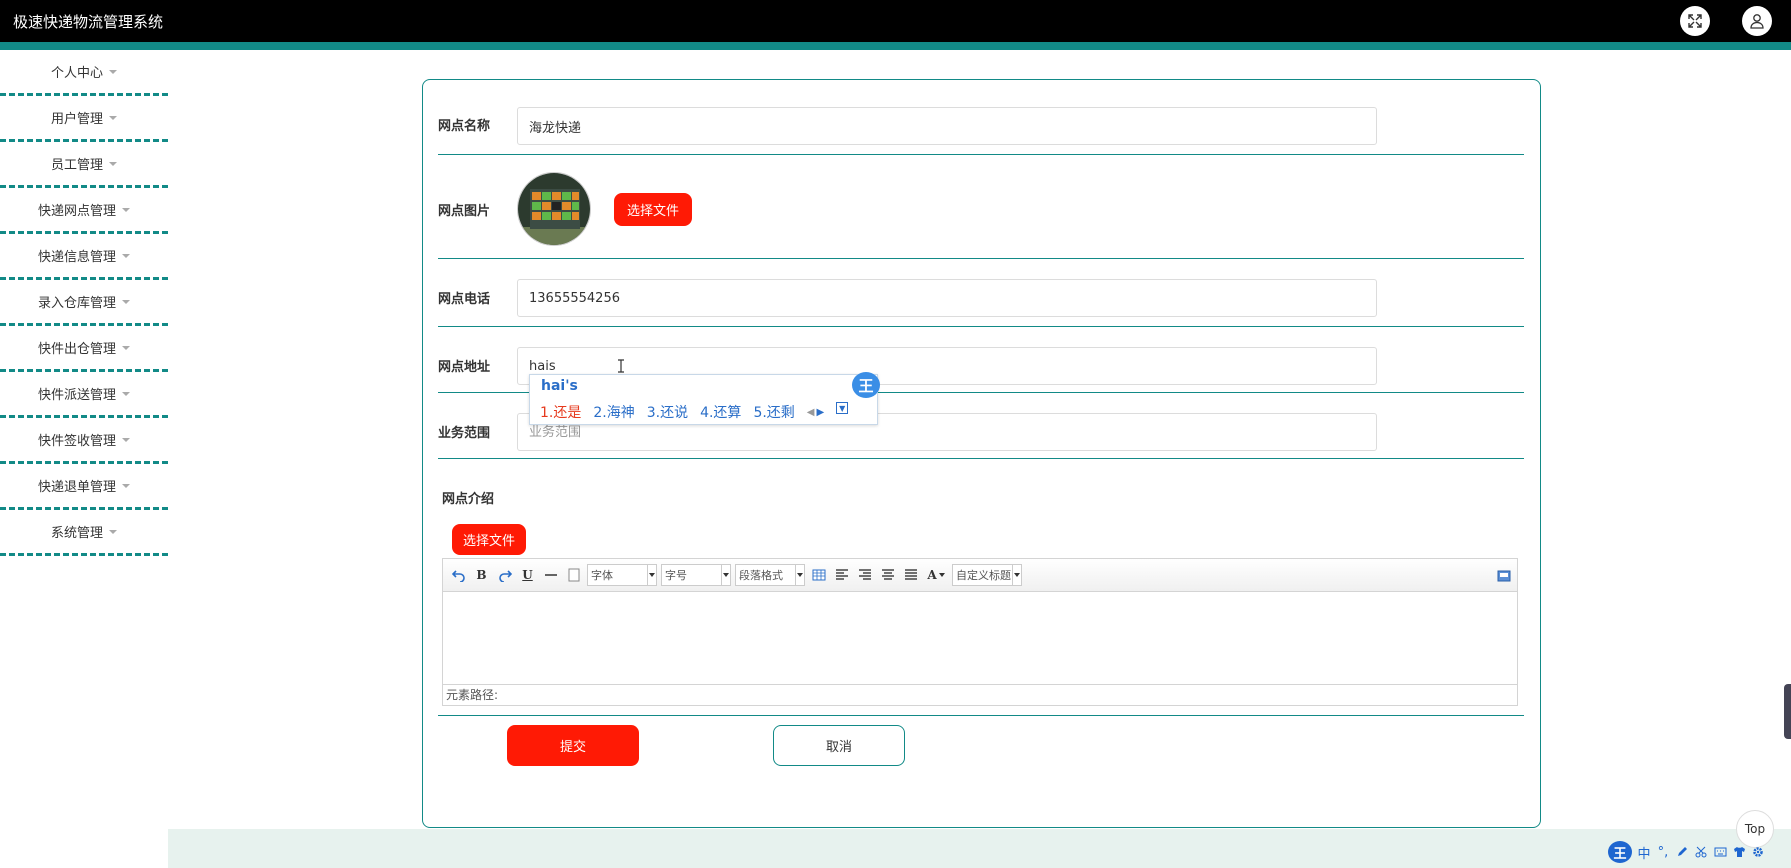 The height and width of the screenshot is (868, 1791). What do you see at coordinates (667, 412) in the screenshot?
I see `ime-candidate: 3.还说` at bounding box center [667, 412].